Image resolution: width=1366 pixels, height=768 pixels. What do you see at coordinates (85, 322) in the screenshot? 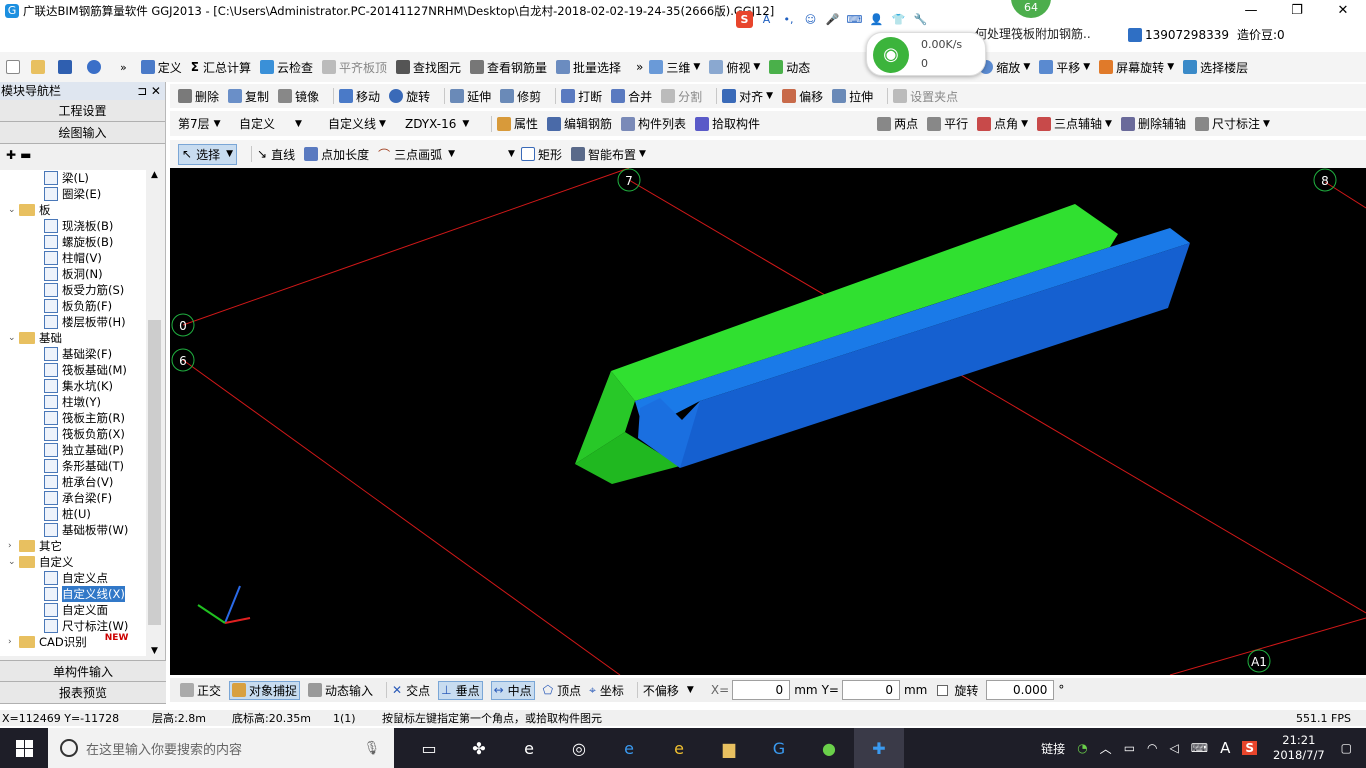
I see `tree-item: 楼层板带(H)` at bounding box center [85, 322].